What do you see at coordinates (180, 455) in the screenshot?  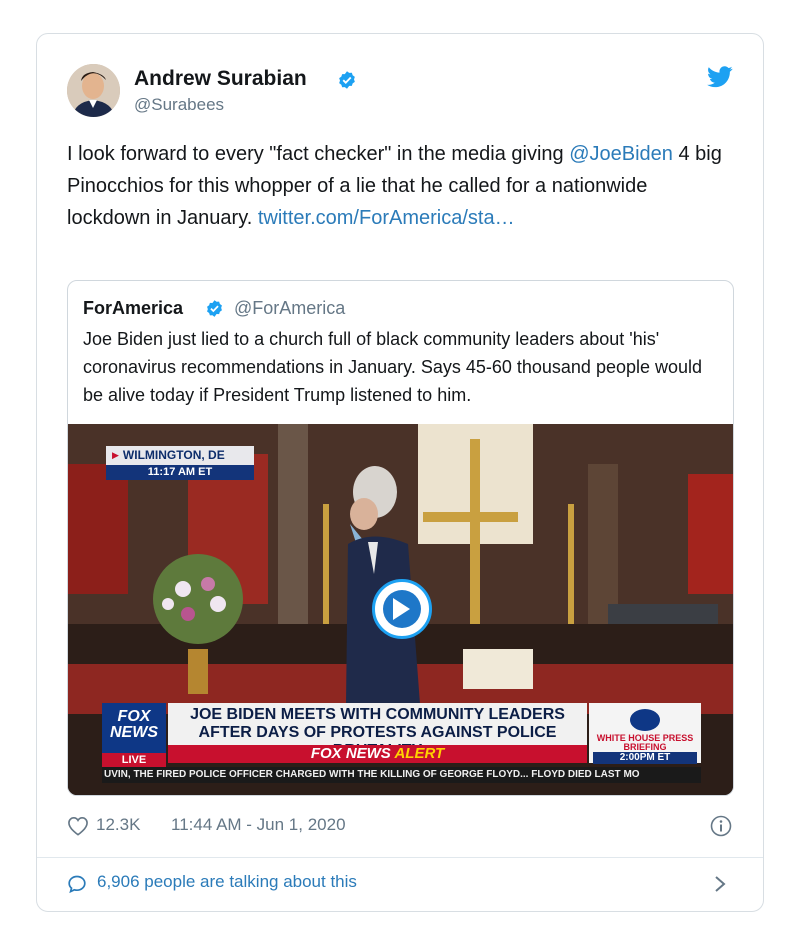 I see `location-label: WILMINGTON, DE` at bounding box center [180, 455].